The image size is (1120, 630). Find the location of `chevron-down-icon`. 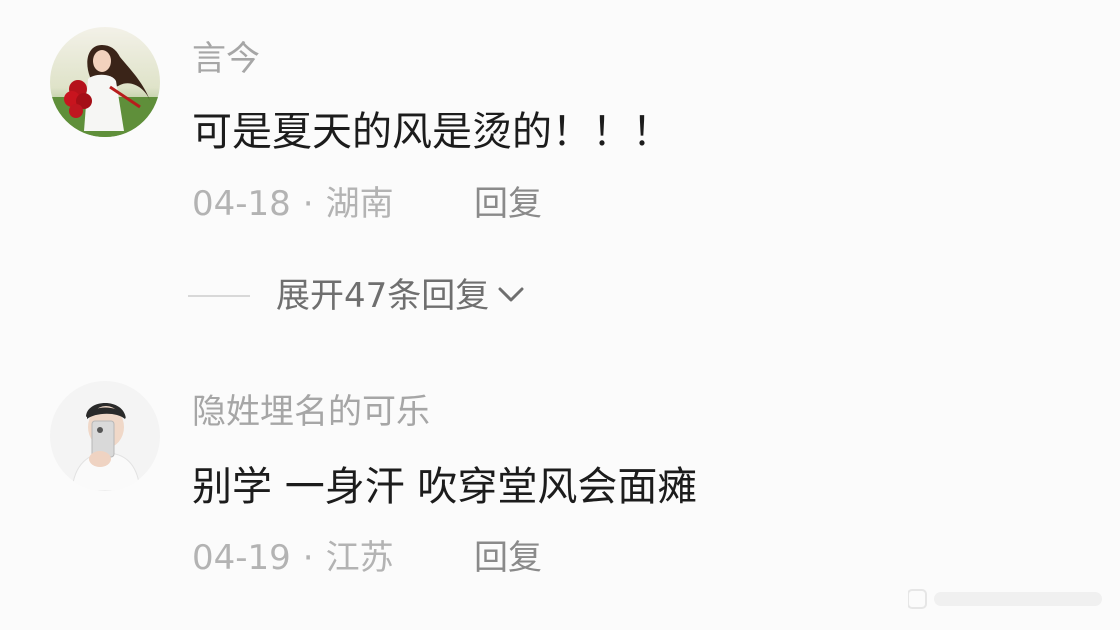

chevron-down-icon is located at coordinates (511, 296).